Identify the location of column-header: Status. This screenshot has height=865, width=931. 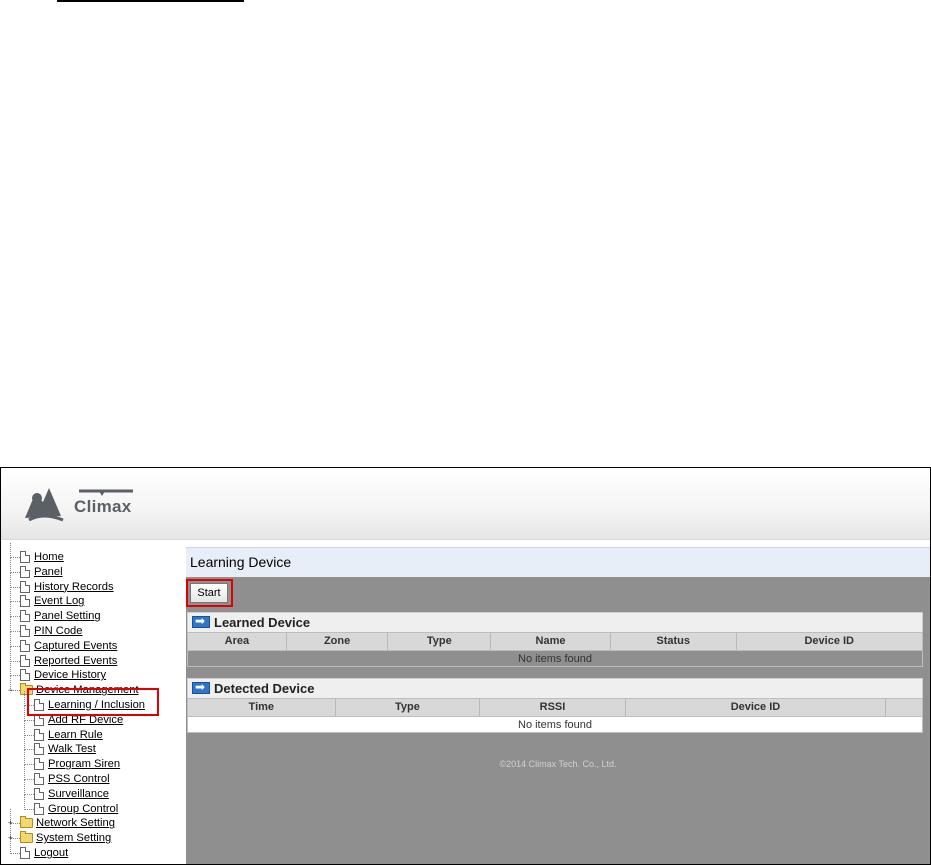
(674, 641).